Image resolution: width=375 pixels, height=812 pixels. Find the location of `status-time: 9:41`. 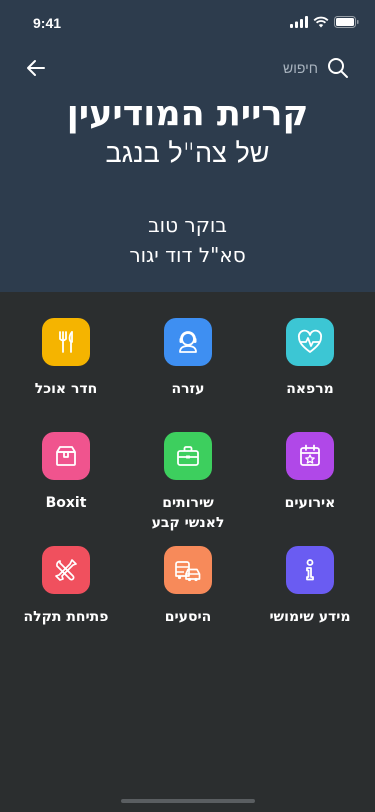

status-time: 9:41 is located at coordinates (47, 23).